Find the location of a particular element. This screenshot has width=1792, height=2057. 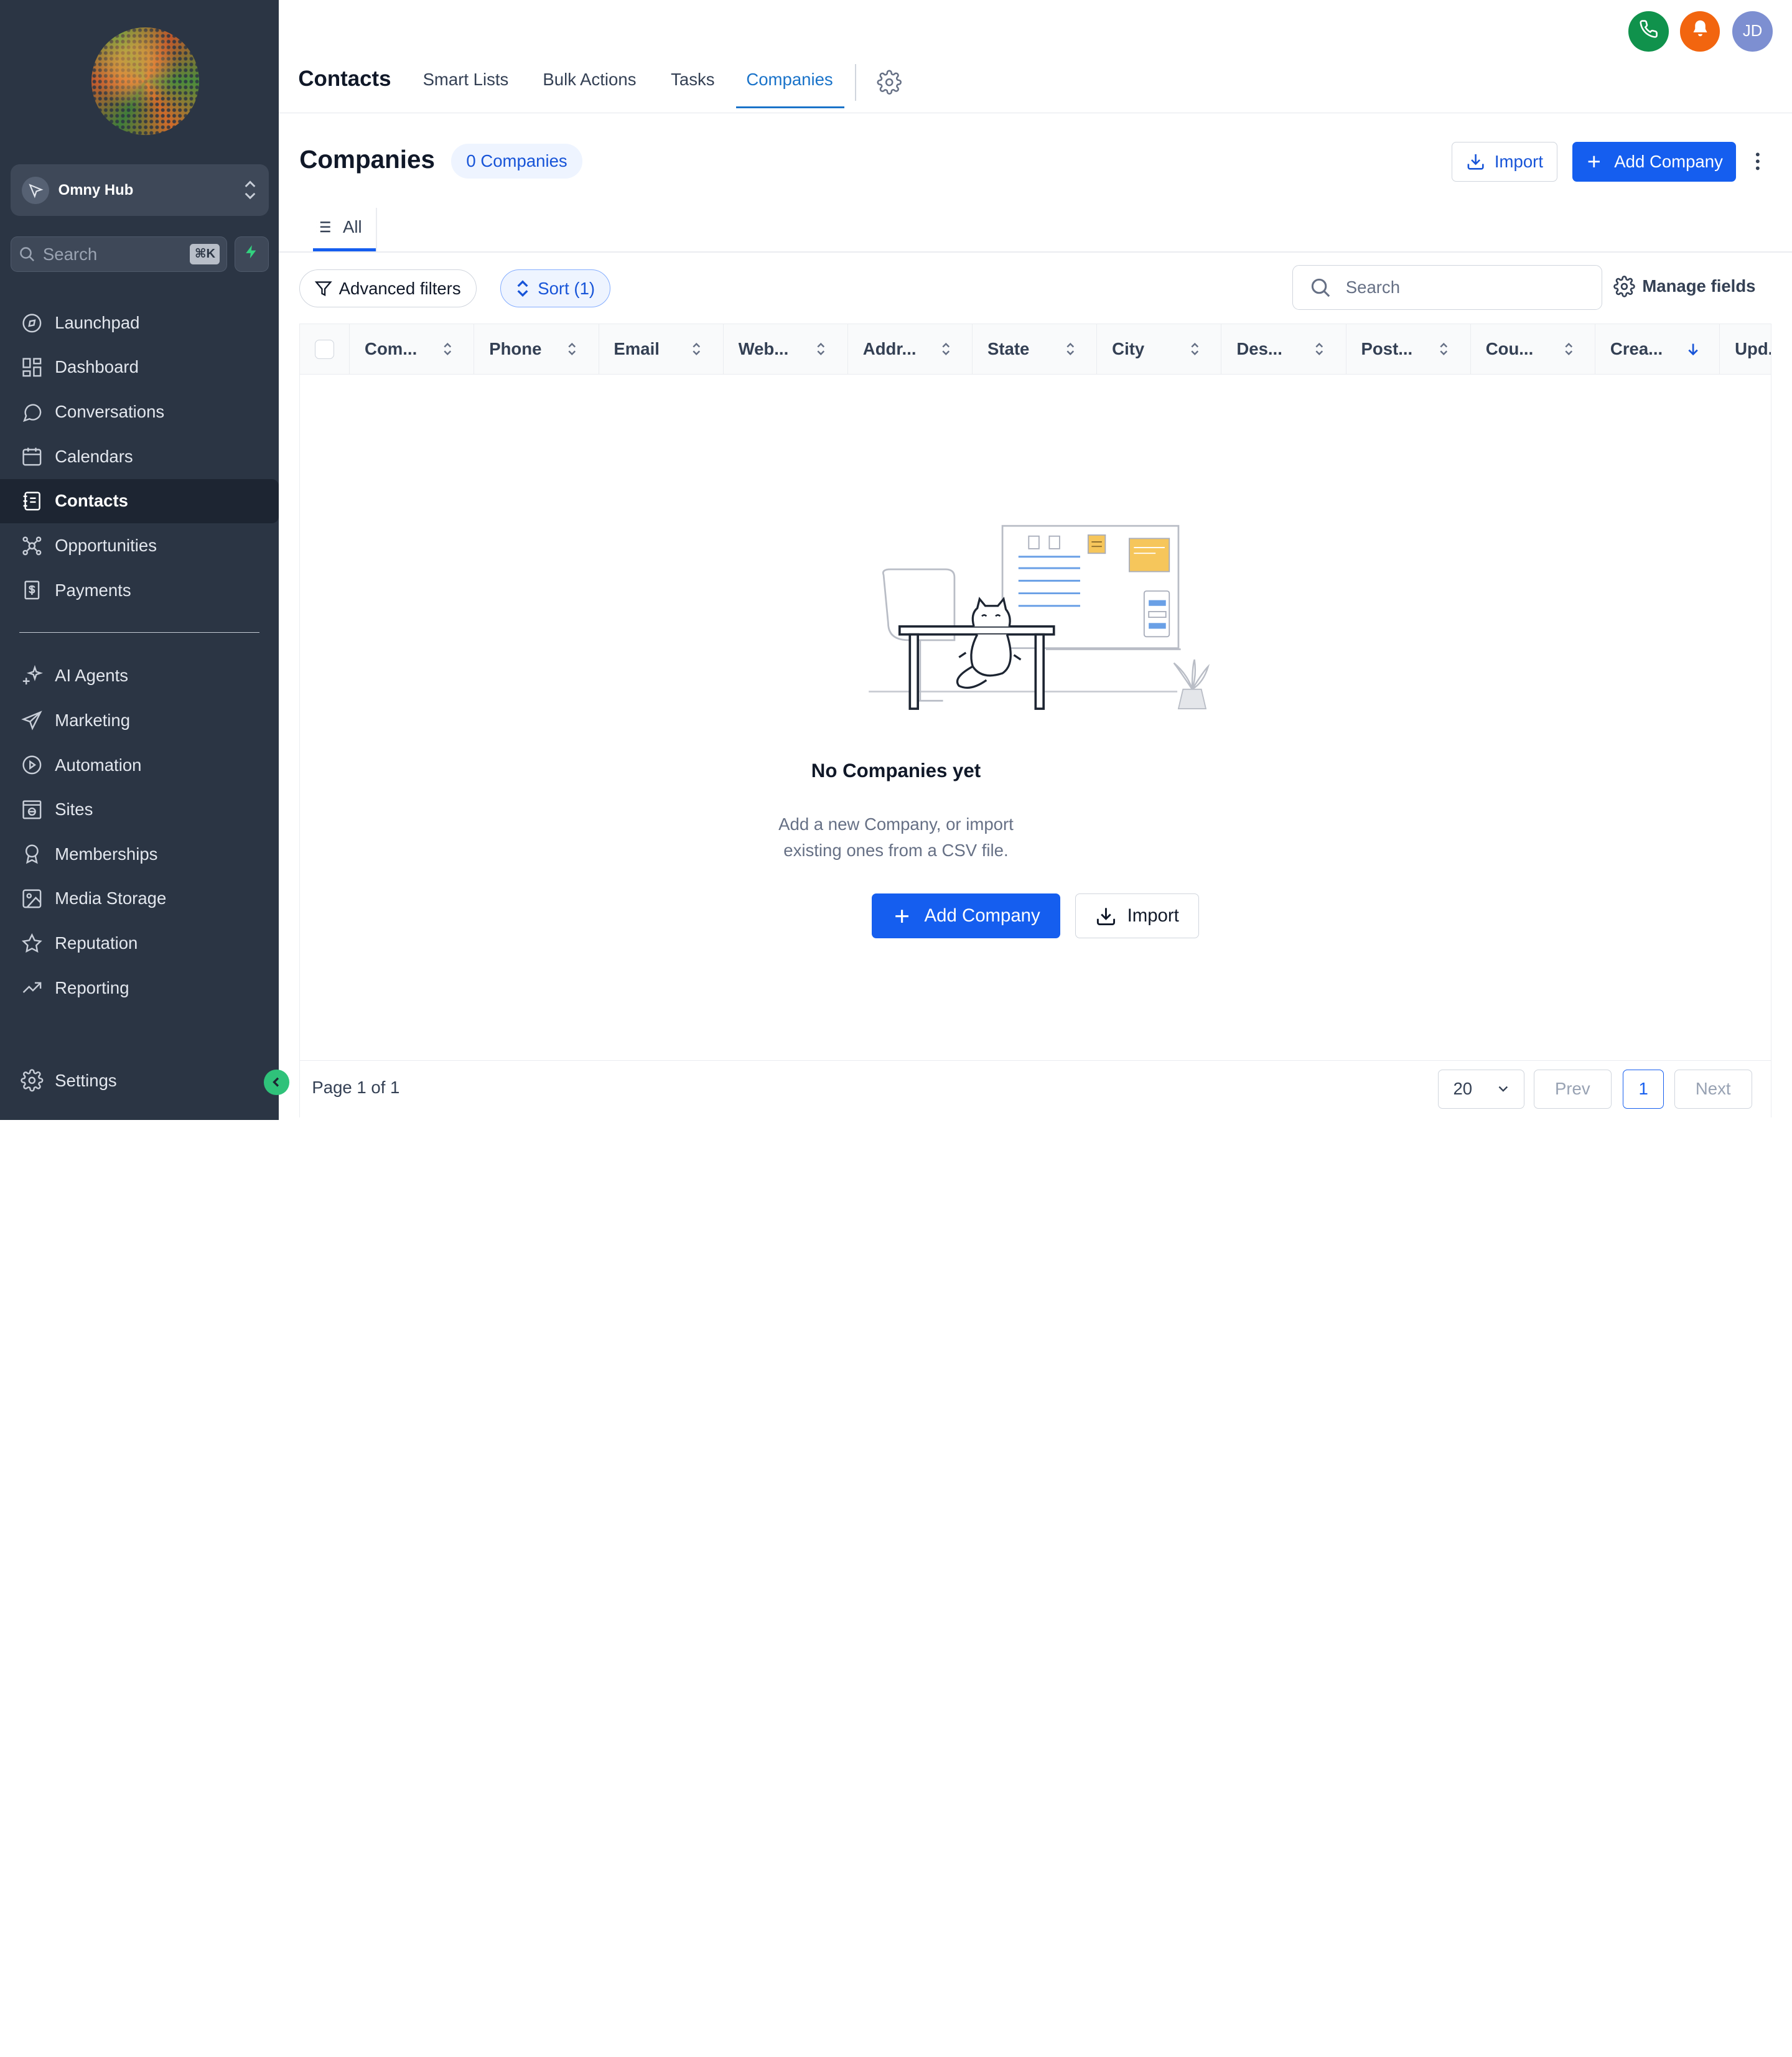

sidebar-item-launchpad: Launchpad is located at coordinates (139, 323).